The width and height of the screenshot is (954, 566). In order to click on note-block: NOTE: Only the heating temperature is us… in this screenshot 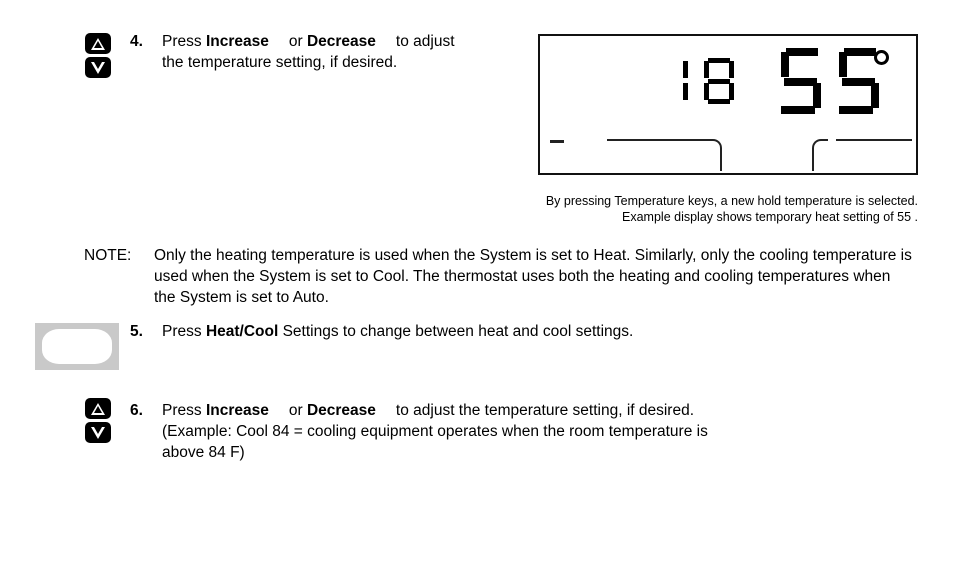, I will do `click(498, 276)`.